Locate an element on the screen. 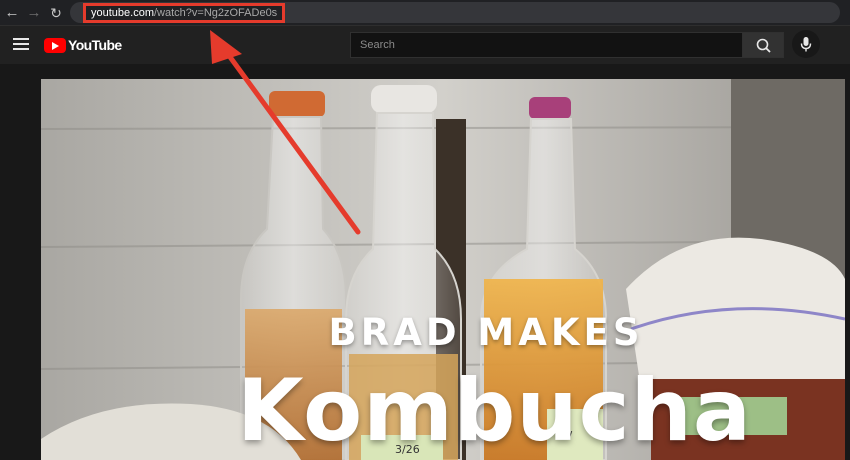 This screenshot has height=460, width=850. search-icon is located at coordinates (763, 45).